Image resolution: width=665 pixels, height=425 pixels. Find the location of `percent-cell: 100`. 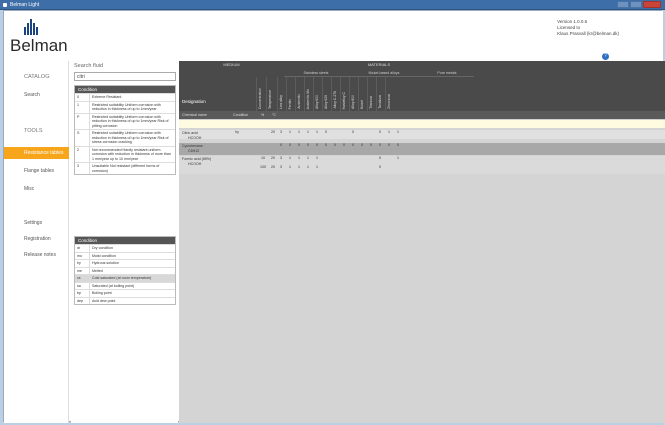

percent-cell: 100 is located at coordinates (263, 167).